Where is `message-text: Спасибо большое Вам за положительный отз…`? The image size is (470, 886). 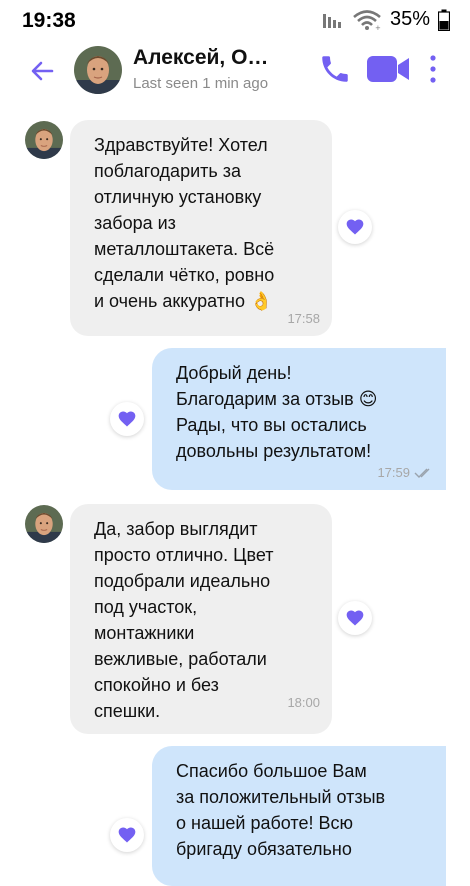 message-text: Спасибо большое Вам за положительный отз… is located at coordinates (281, 810).